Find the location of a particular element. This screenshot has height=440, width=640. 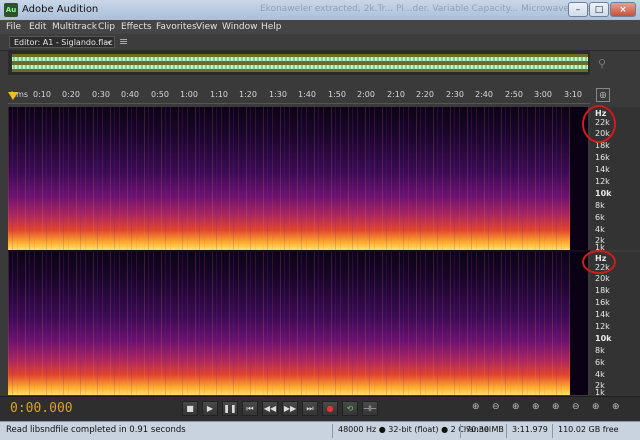

move-to-previous-button: ⏮ is located at coordinates (250, 408).